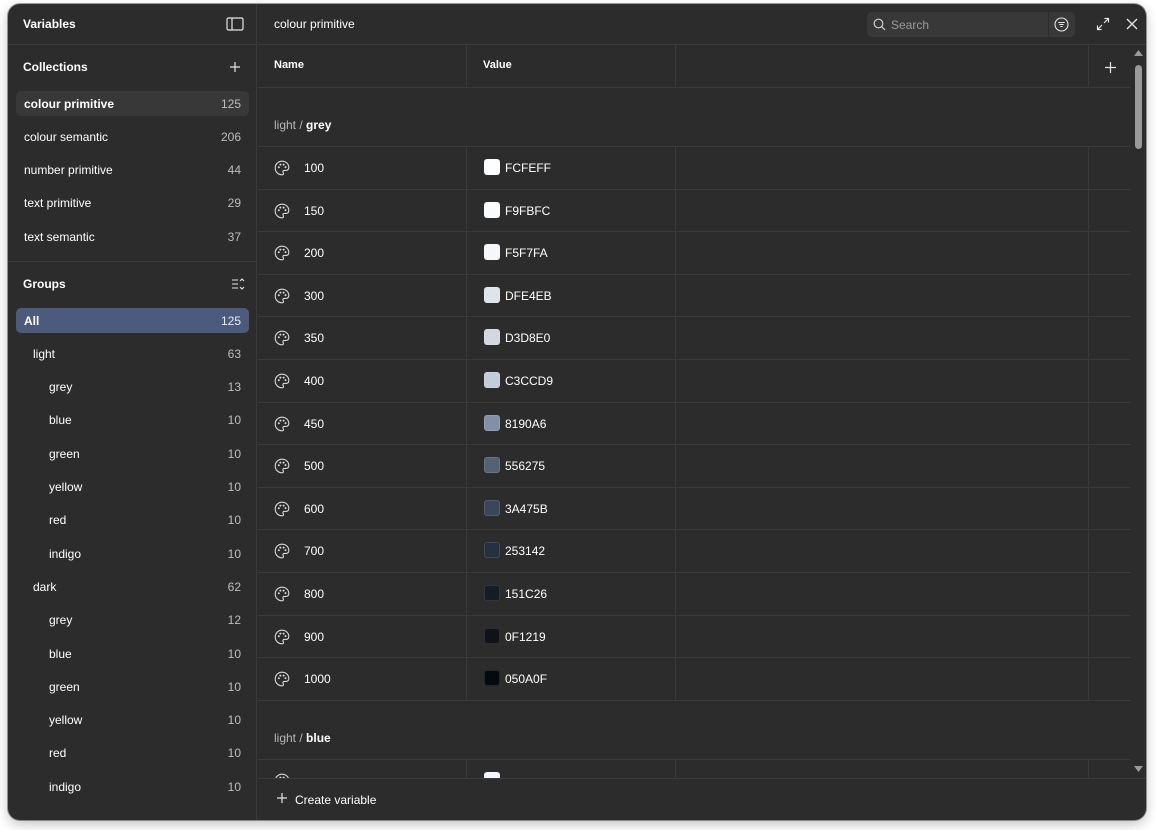 The width and height of the screenshot is (1156, 830). I want to click on variable-value: DFE4EB, so click(528, 296).